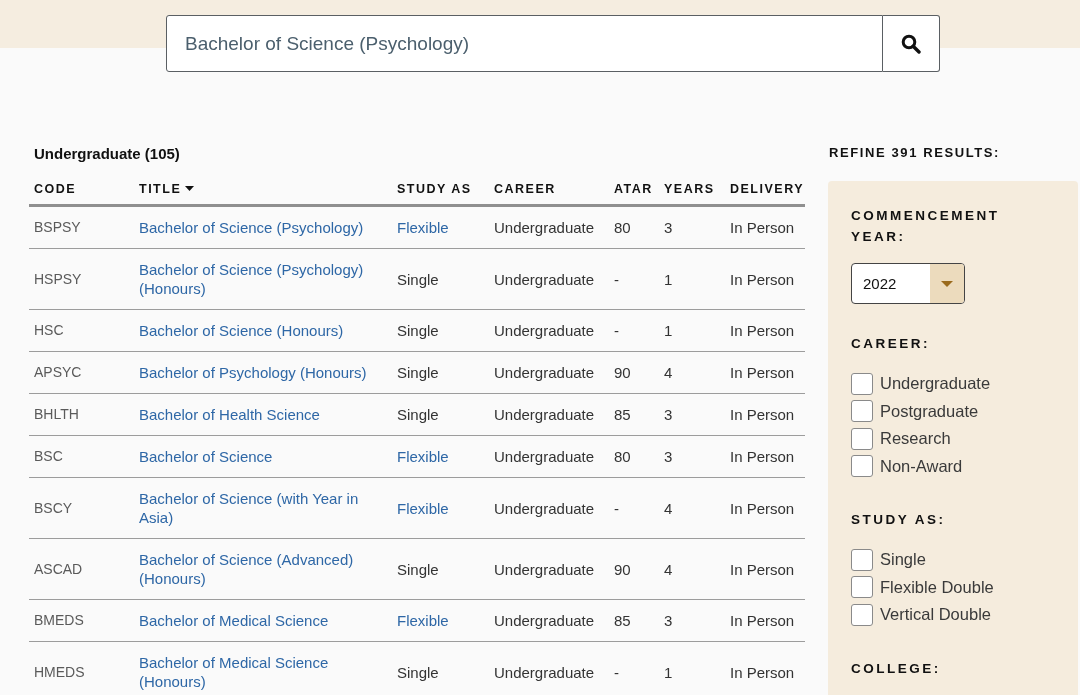 The height and width of the screenshot is (695, 1080). Describe the element at coordinates (107, 154) in the screenshot. I see `results-heading: Undergraduate (105)` at that location.